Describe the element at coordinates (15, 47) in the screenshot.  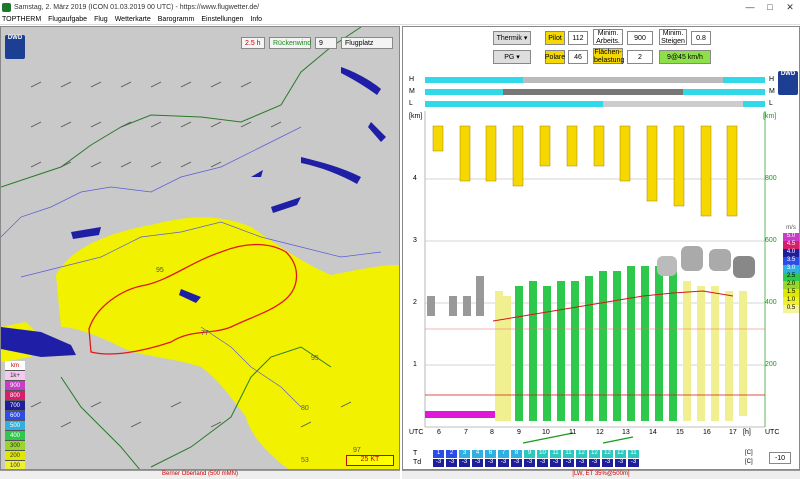
I see `dwd-logo: DWD` at that location.